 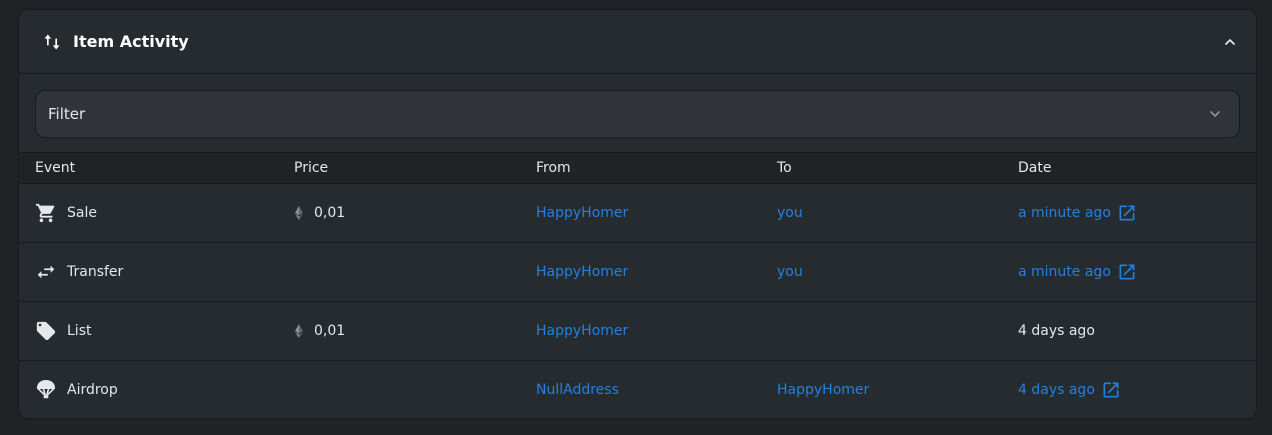 What do you see at coordinates (164, 390) in the screenshot?
I see `event-cell: Airdrop` at bounding box center [164, 390].